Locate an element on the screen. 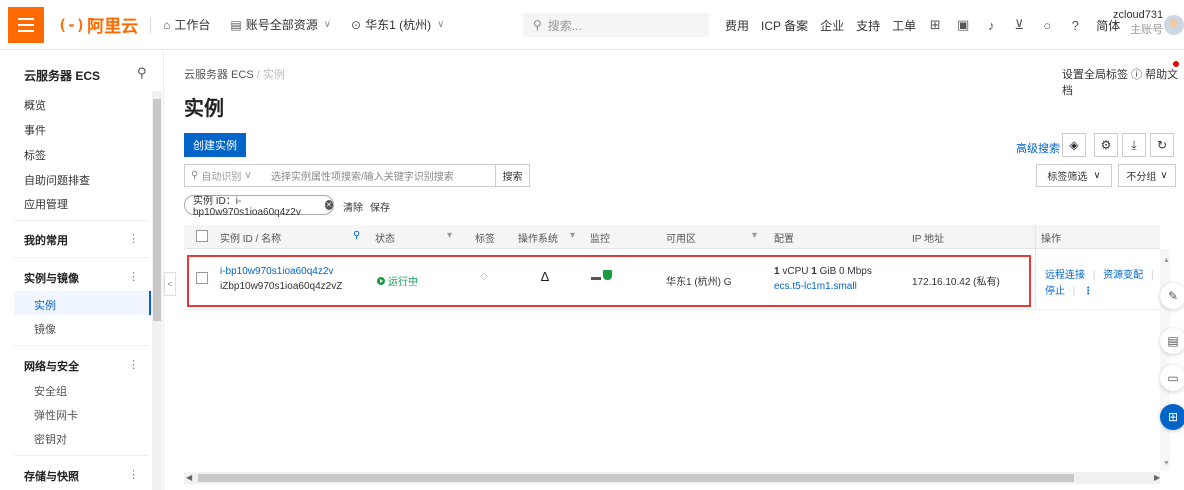  scroll-left-icon: ◀ is located at coordinates (189, 477).